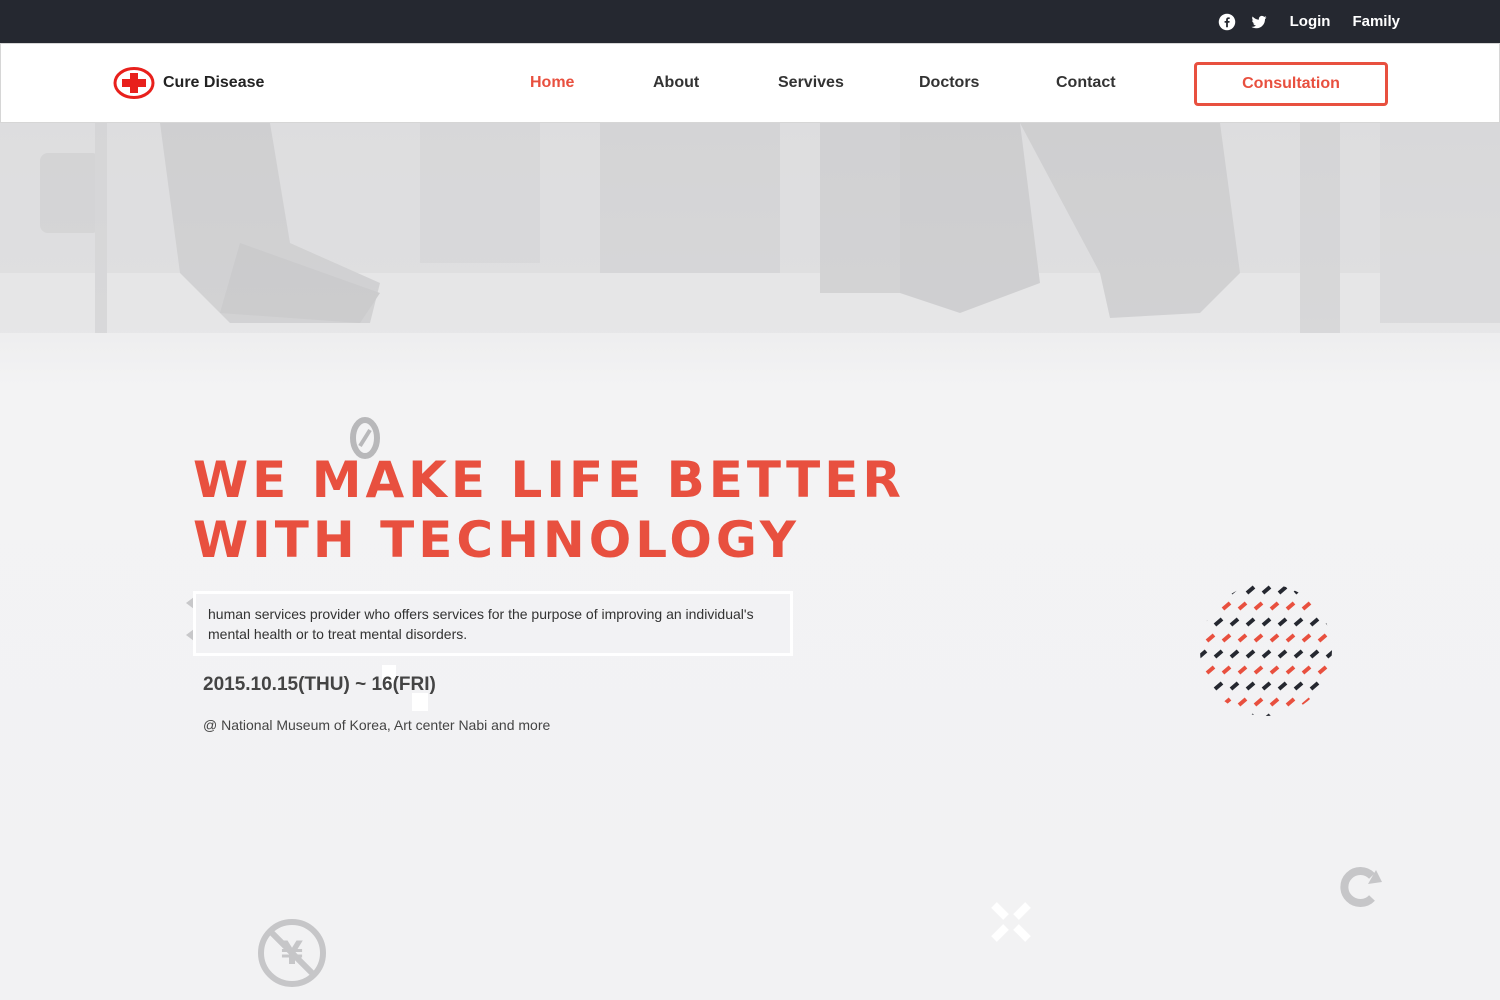  What do you see at coordinates (214, 82) in the screenshot?
I see `logo-text: Cure Disease` at bounding box center [214, 82].